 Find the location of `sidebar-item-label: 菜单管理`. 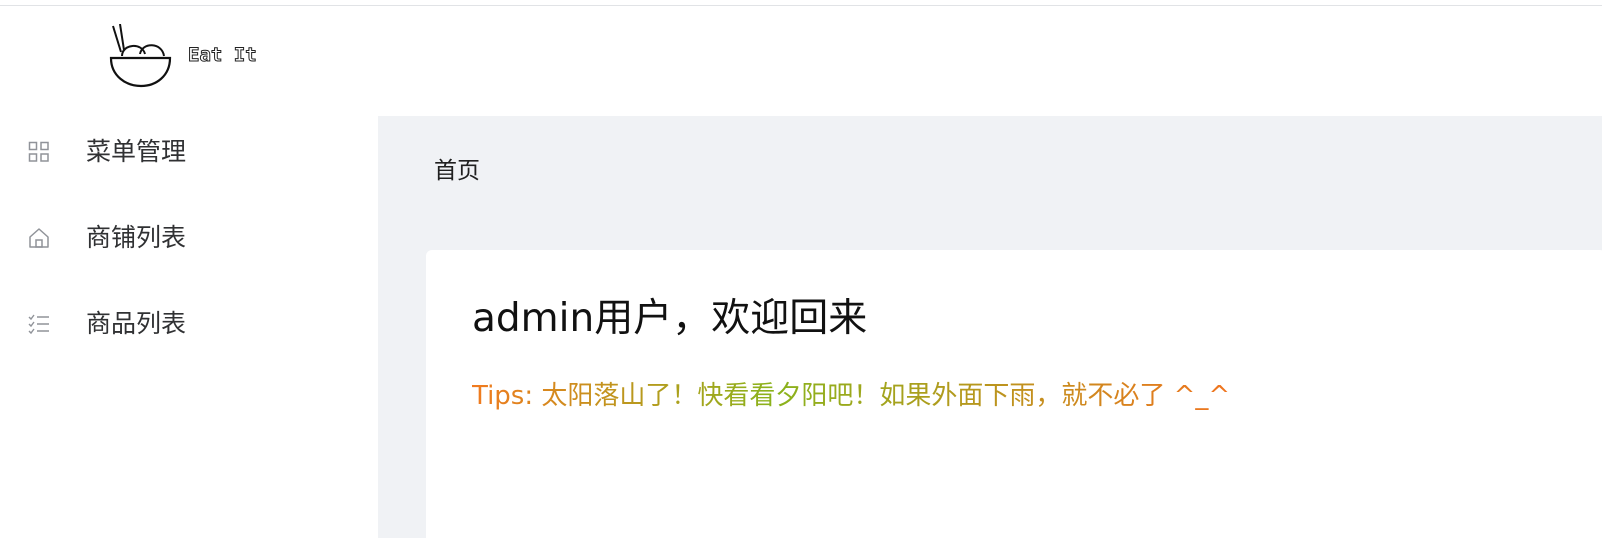

sidebar-item-label: 菜单管理 is located at coordinates (136, 151).